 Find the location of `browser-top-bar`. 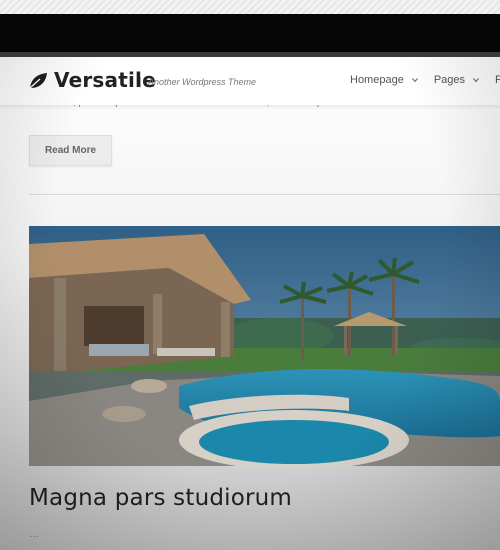

browser-top-bar is located at coordinates (250, 33).